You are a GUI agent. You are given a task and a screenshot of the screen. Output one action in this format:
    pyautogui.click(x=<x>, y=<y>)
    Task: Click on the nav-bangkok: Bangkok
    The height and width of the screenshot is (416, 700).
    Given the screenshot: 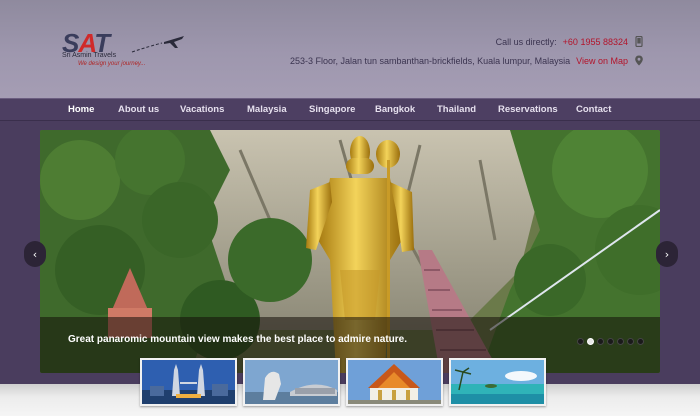 What is the action you would take?
    pyautogui.click(x=395, y=109)
    